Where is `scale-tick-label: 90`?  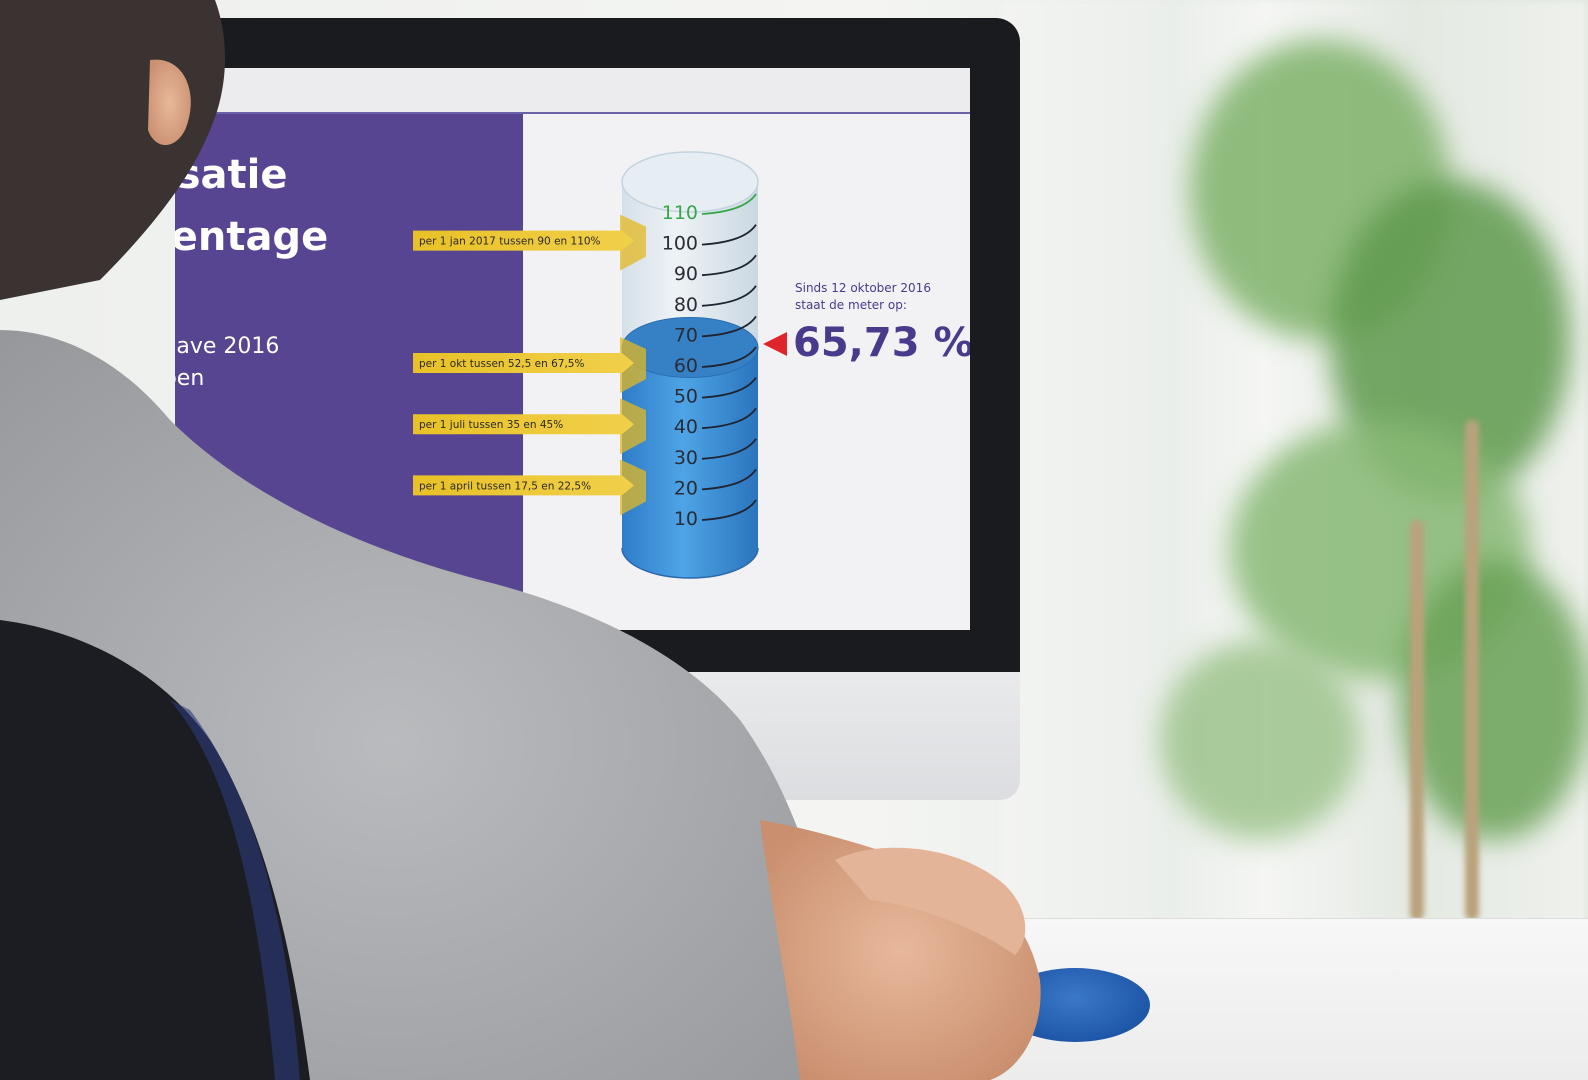
scale-tick-label: 90 is located at coordinates (686, 274).